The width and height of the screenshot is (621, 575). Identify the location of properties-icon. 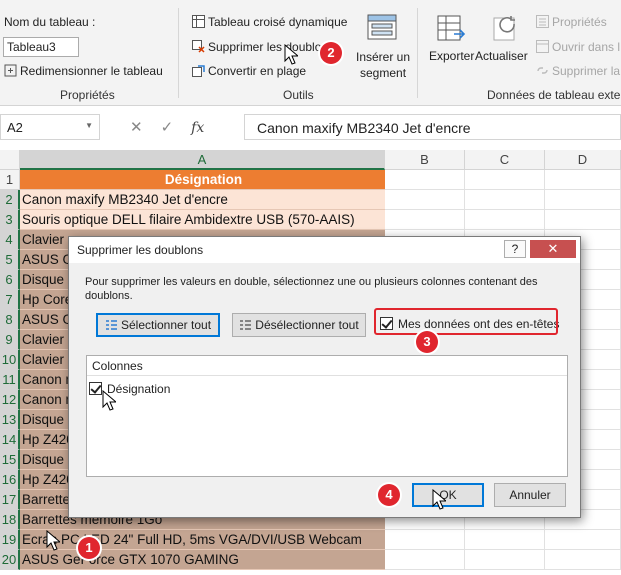
(542, 21).